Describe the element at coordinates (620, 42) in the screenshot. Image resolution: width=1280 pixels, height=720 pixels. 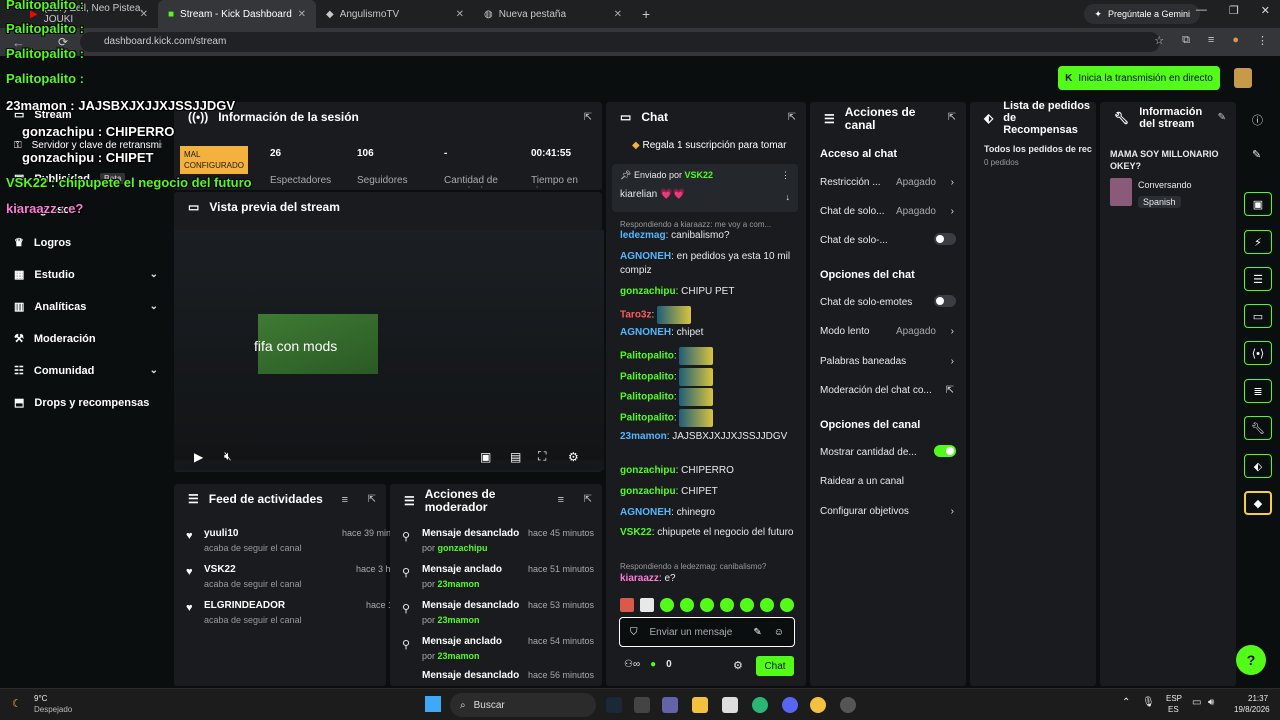
I see `url-field: dashboard.kick.com/stream` at that location.